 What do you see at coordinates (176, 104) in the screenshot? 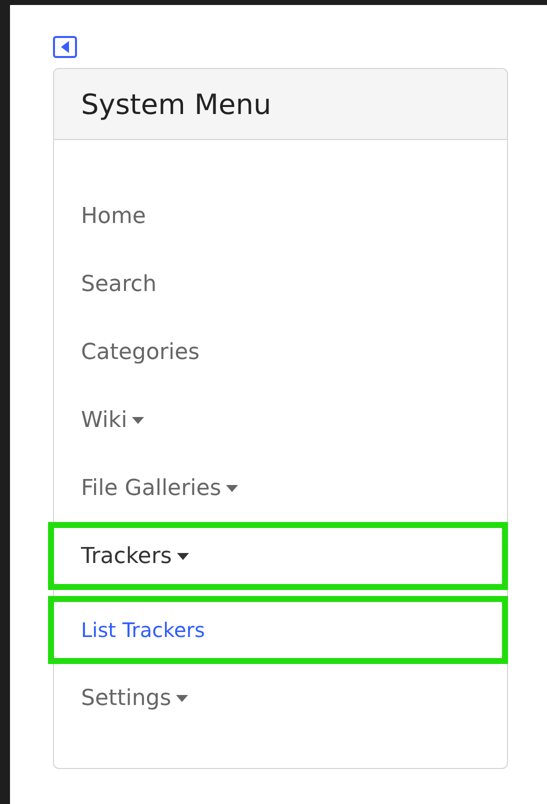
I see `menu-title: System Menu` at bounding box center [176, 104].